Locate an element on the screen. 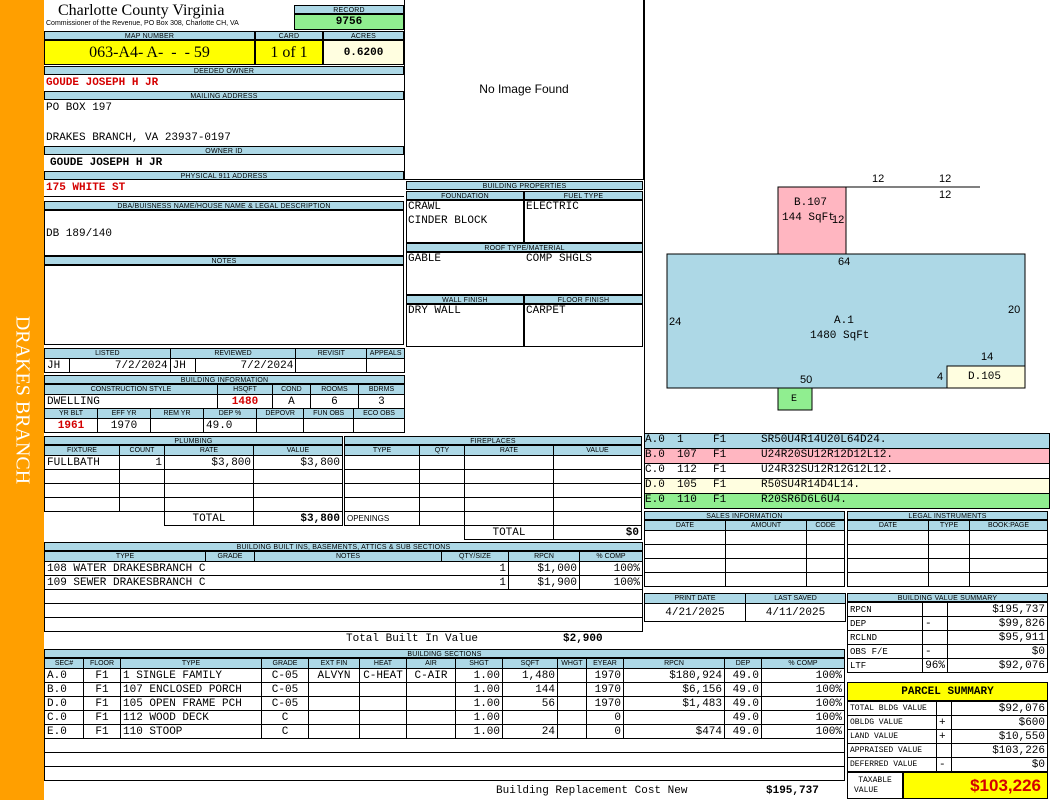 This screenshot has width=1050, height=800. built-in-total: $2,900 is located at coordinates (583, 639).